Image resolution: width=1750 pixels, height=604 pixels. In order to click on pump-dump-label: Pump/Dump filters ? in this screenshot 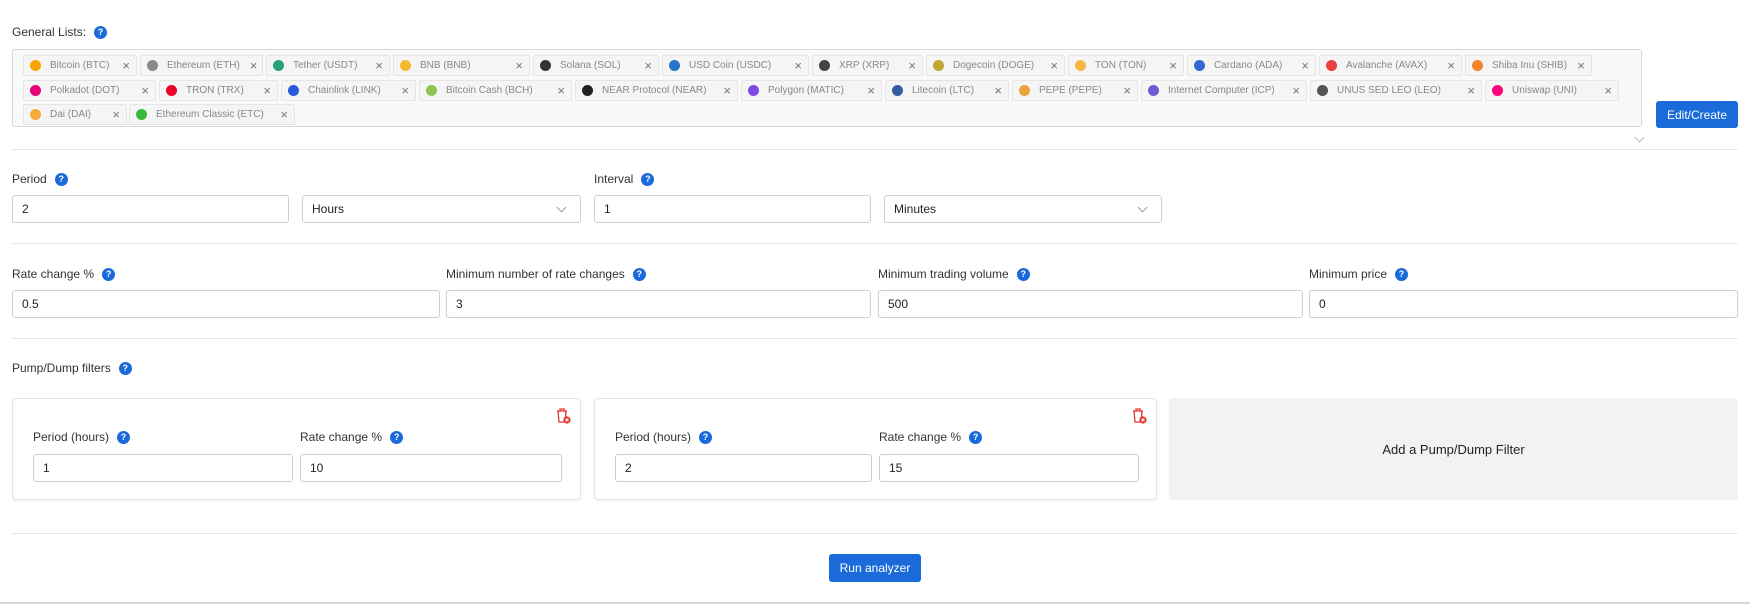, I will do `click(72, 368)`.